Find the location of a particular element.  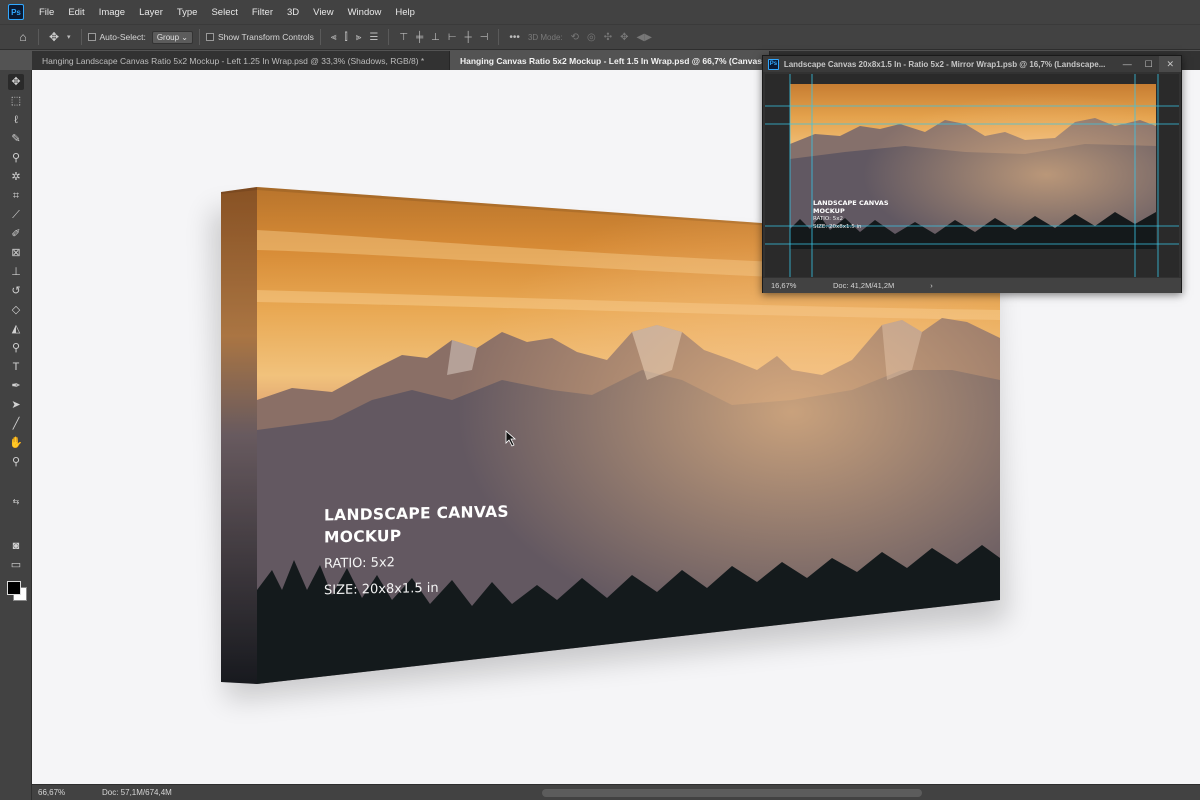

screen-mode-icon: ▭ is located at coordinates (16, 565).